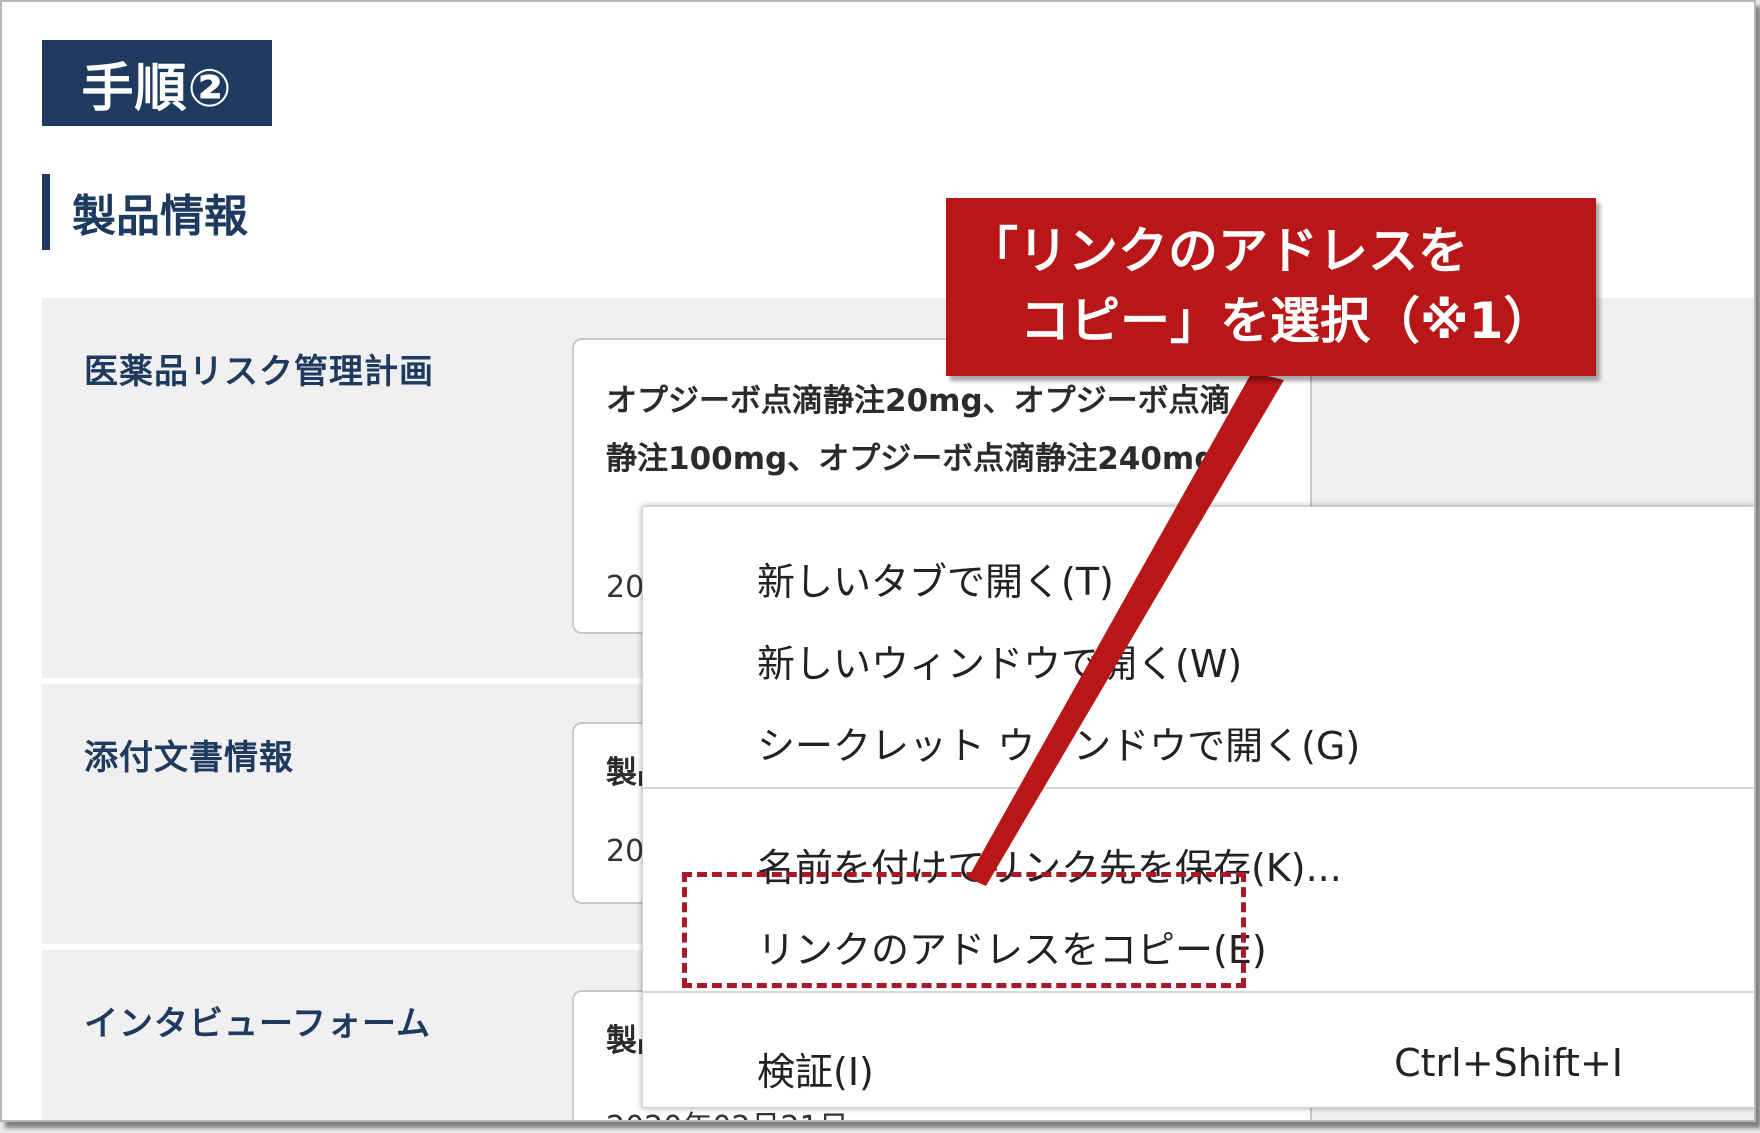 This screenshot has width=1760, height=1133. I want to click on menu-item-open-incognito: シークレット ウィンドウで開く(G), so click(1198, 737).